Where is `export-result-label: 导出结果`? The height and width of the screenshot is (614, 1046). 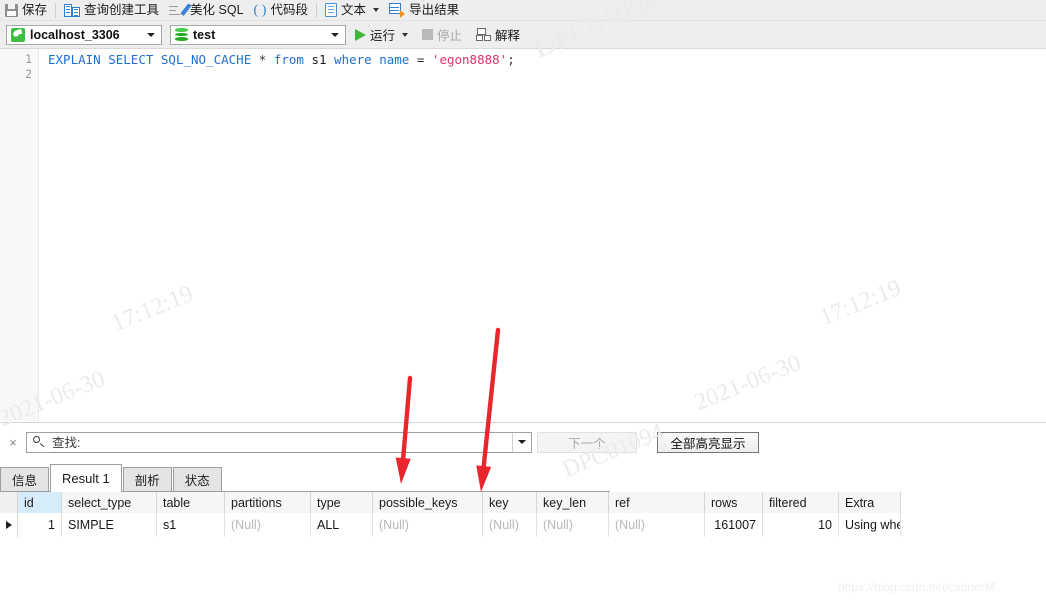 export-result-label: 导出结果 is located at coordinates (434, 9).